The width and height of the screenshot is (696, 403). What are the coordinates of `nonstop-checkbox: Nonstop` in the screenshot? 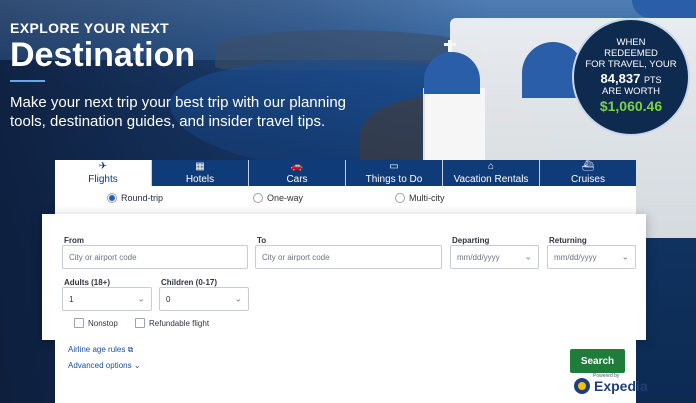 It's located at (96, 323).